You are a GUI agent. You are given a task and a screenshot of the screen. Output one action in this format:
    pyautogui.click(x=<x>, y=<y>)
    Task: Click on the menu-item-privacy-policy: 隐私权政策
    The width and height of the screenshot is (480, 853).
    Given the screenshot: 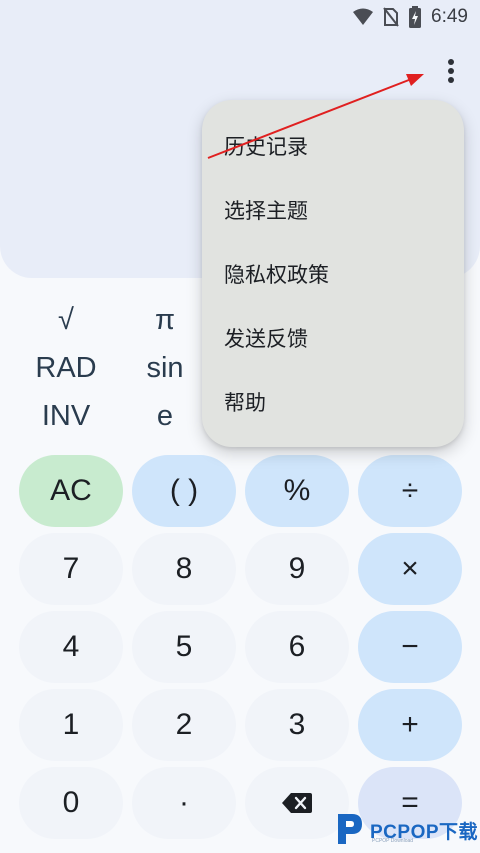 What is the action you would take?
    pyautogui.click(x=276, y=274)
    